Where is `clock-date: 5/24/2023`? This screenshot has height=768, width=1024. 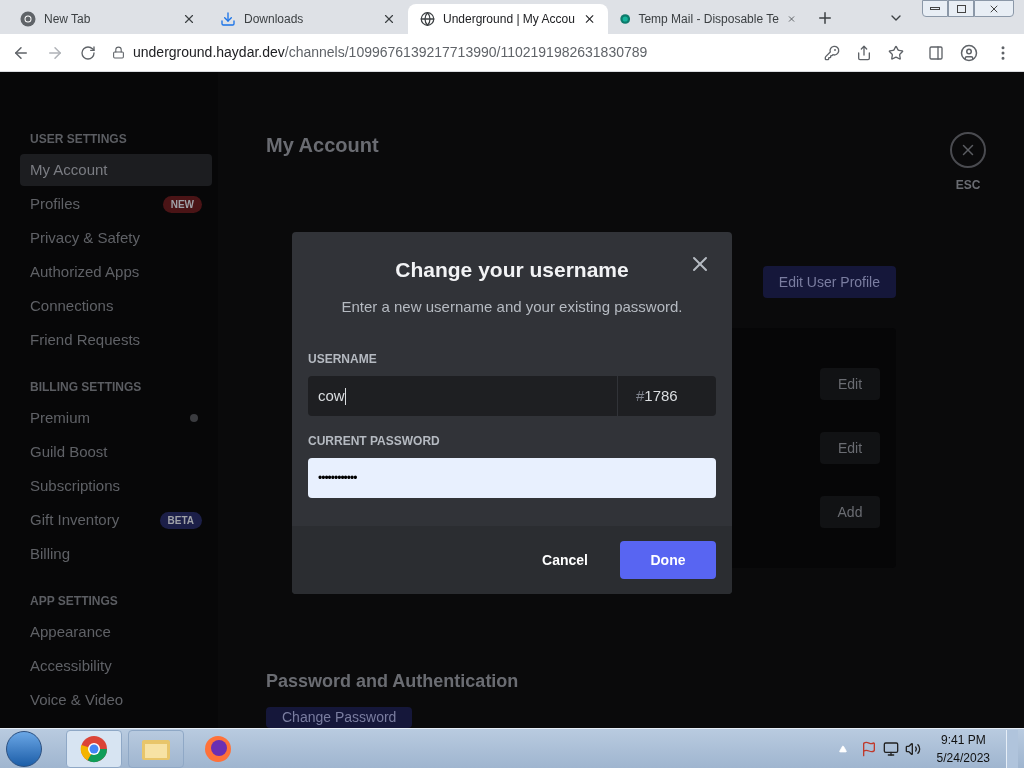
clock-date: 5/24/2023 is located at coordinates (963, 758).